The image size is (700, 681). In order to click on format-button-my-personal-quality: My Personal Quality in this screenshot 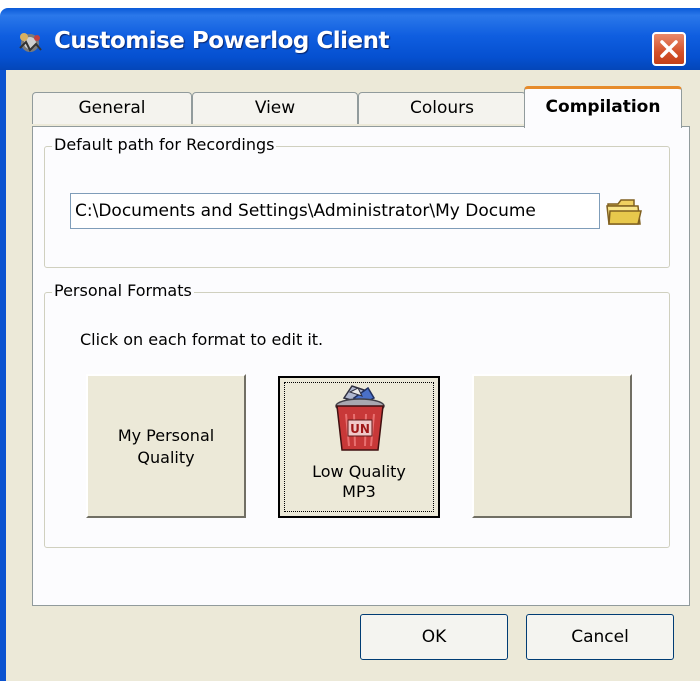, I will do `click(166, 446)`.